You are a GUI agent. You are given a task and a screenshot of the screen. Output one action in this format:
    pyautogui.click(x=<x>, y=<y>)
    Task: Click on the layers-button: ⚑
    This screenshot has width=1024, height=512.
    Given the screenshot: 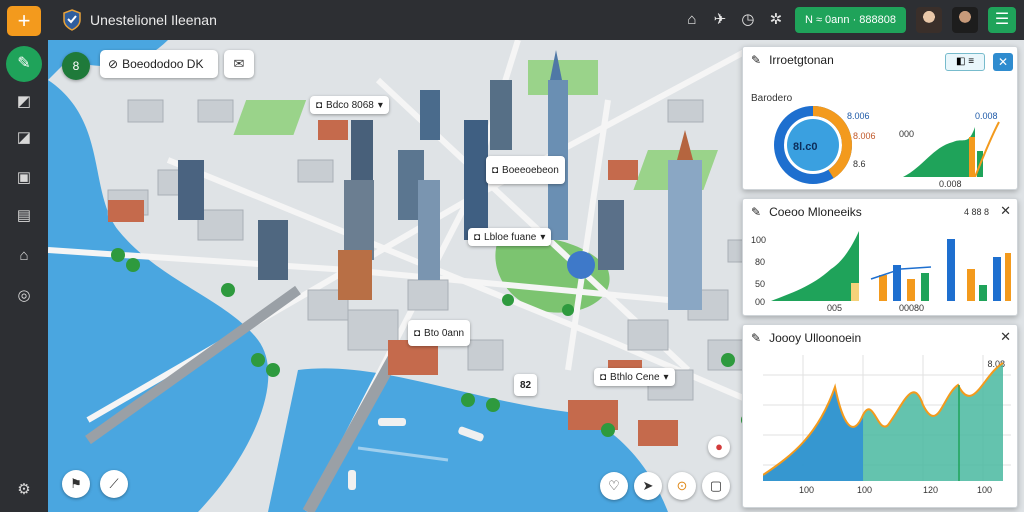 What is the action you would take?
    pyautogui.click(x=76, y=484)
    